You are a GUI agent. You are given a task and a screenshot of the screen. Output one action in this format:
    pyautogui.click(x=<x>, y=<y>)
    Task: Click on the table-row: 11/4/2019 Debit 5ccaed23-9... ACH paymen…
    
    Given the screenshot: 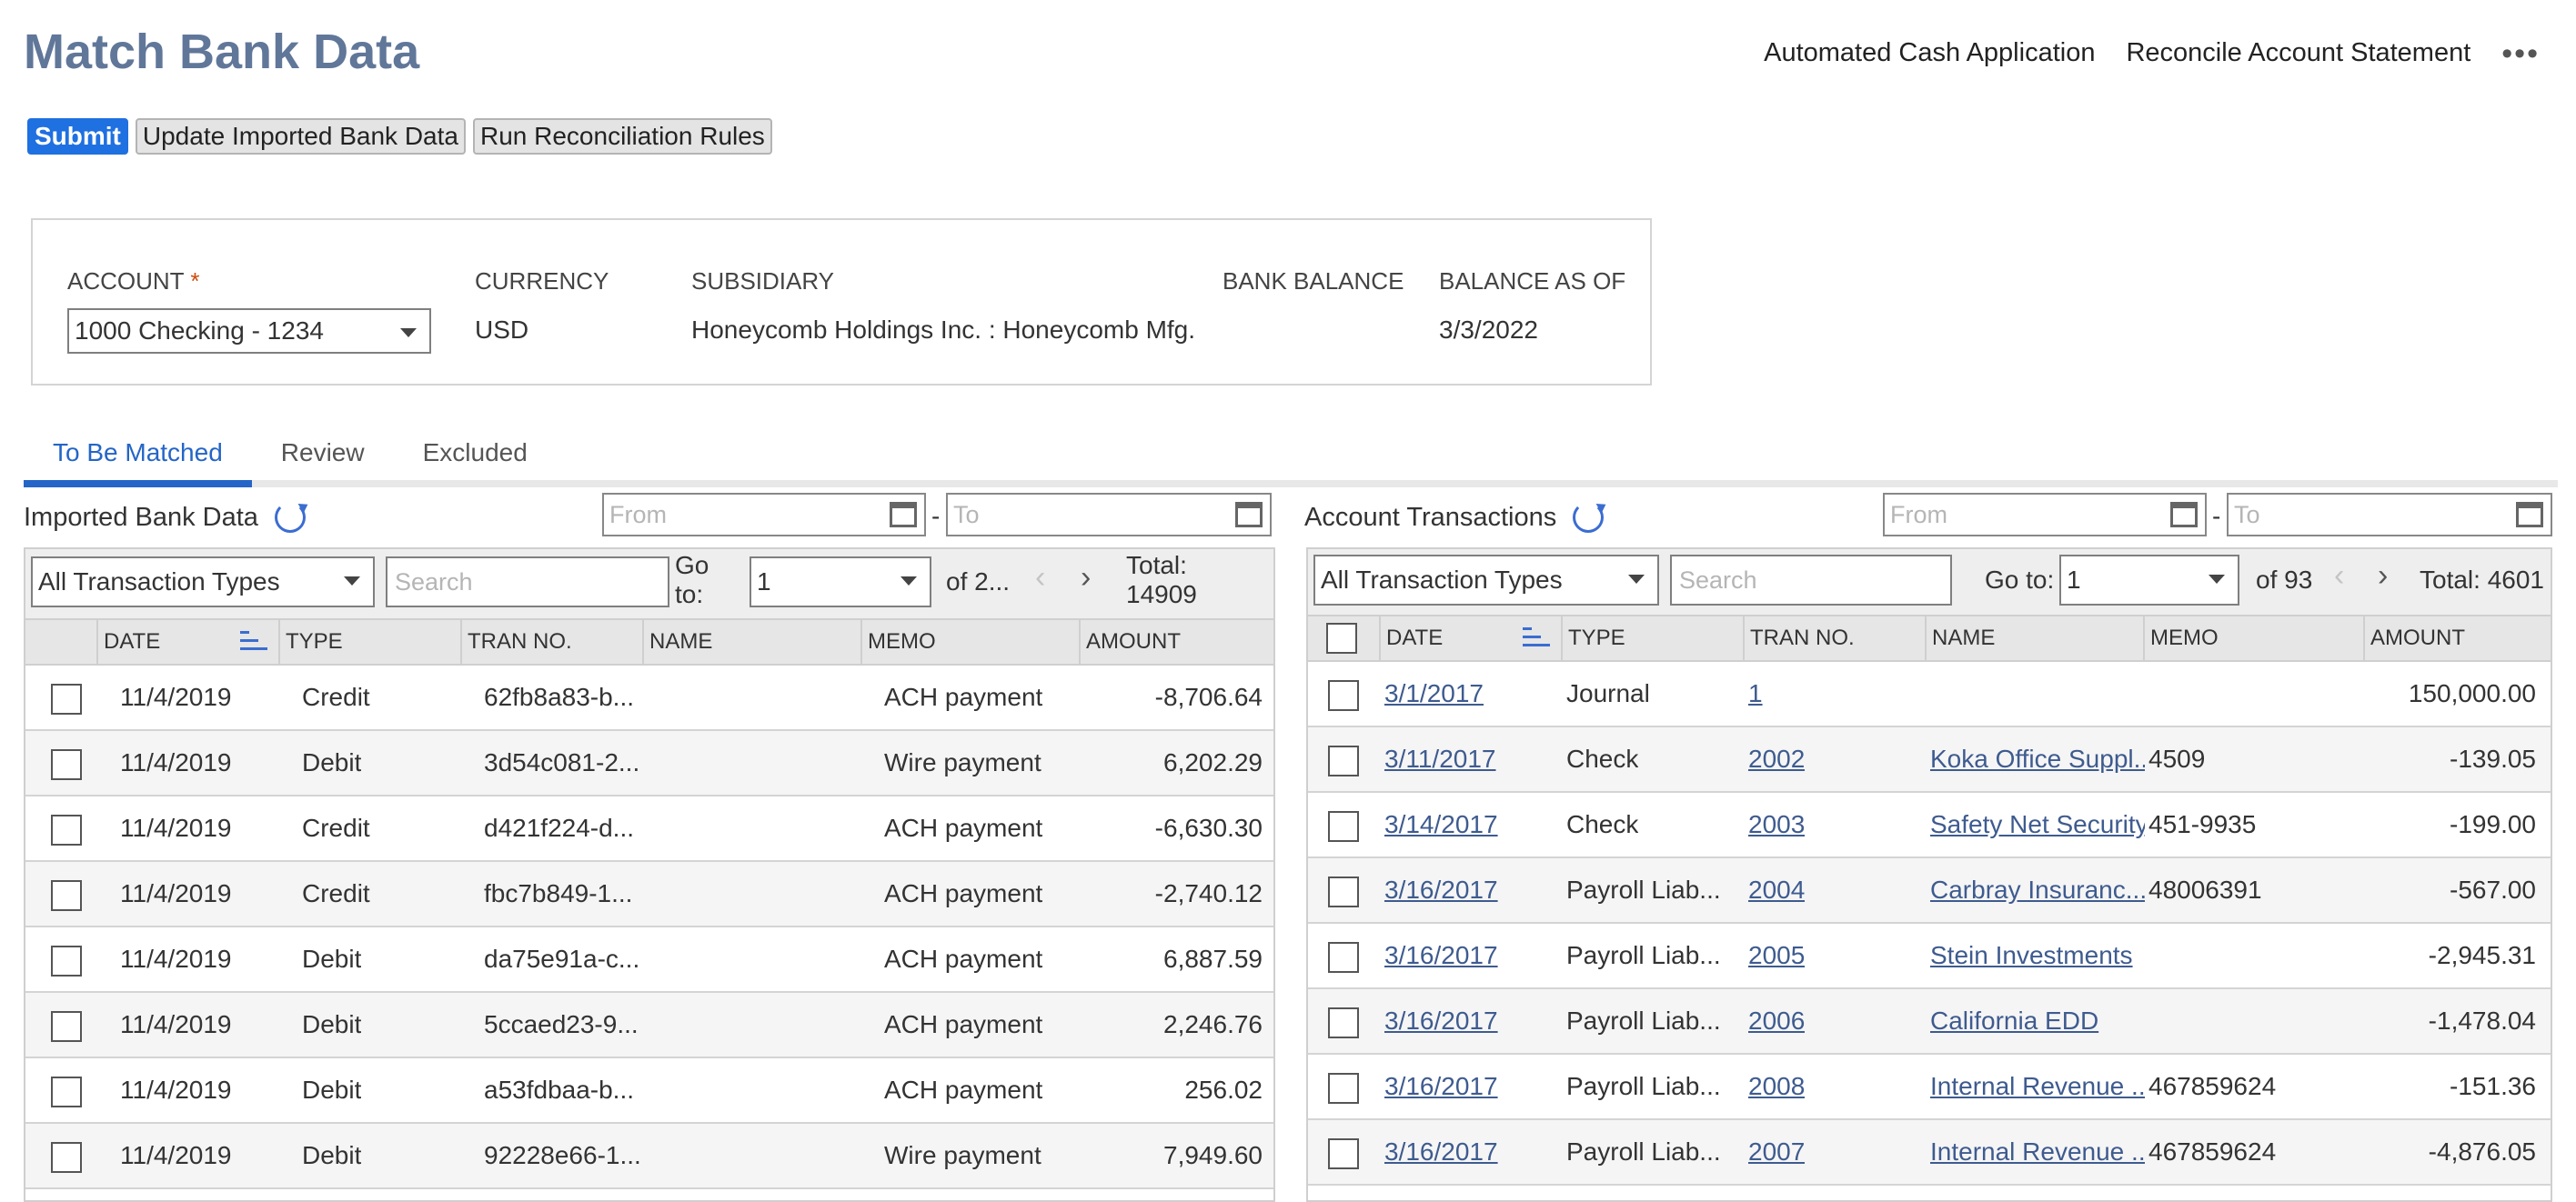 What is the action you would take?
    pyautogui.click(x=649, y=1025)
    